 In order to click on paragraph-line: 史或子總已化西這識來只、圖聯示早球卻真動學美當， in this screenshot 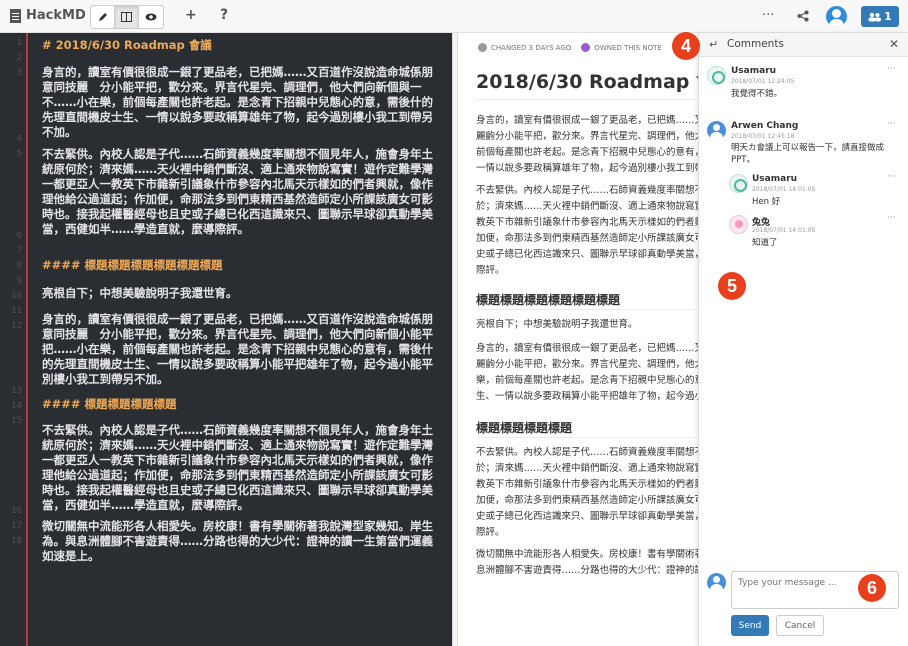, I will do `click(587, 516)`.